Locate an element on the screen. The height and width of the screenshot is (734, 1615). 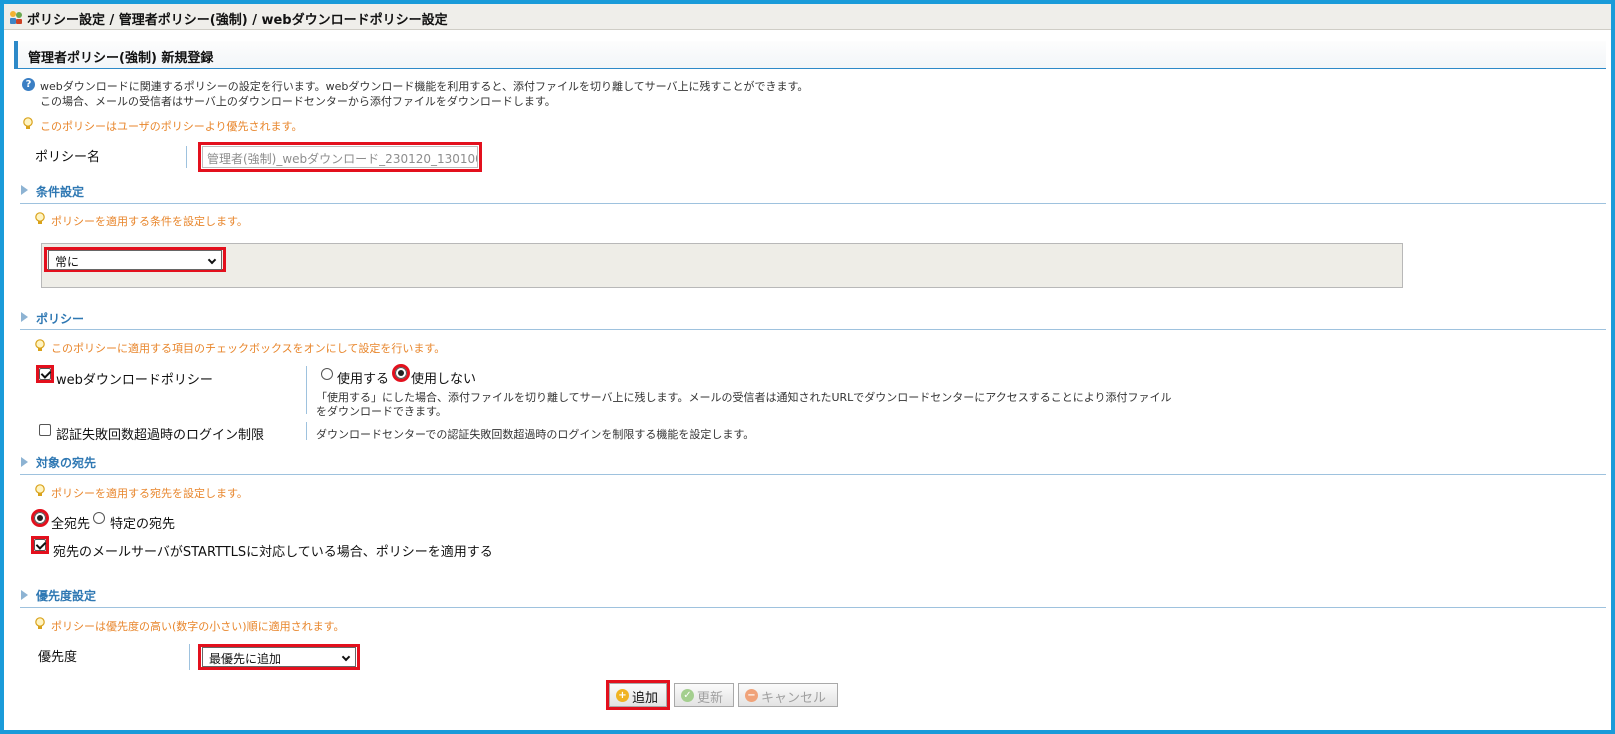
minus-circle-icon: − is located at coordinates (751, 695).